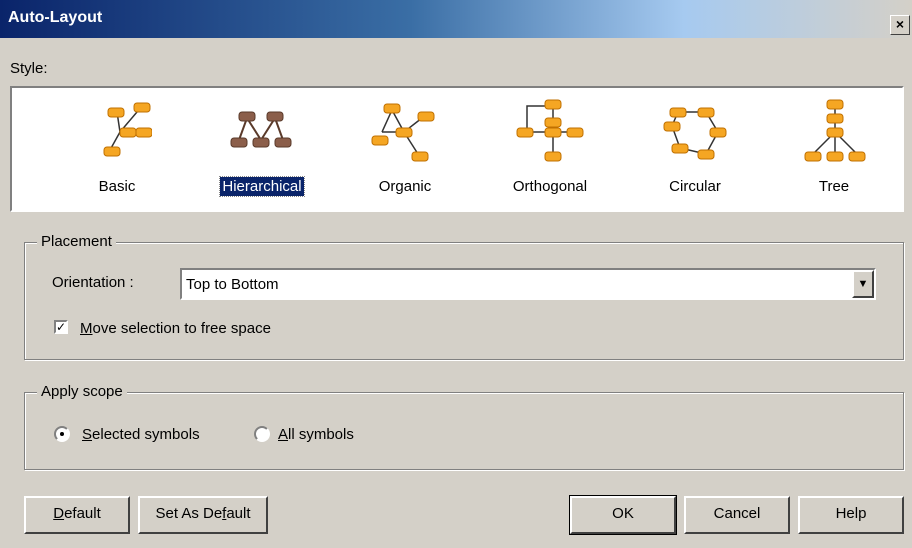 This screenshot has height=548, width=912. Describe the element at coordinates (262, 149) in the screenshot. I see `style-option-hierarchical: Hierarchical` at that location.